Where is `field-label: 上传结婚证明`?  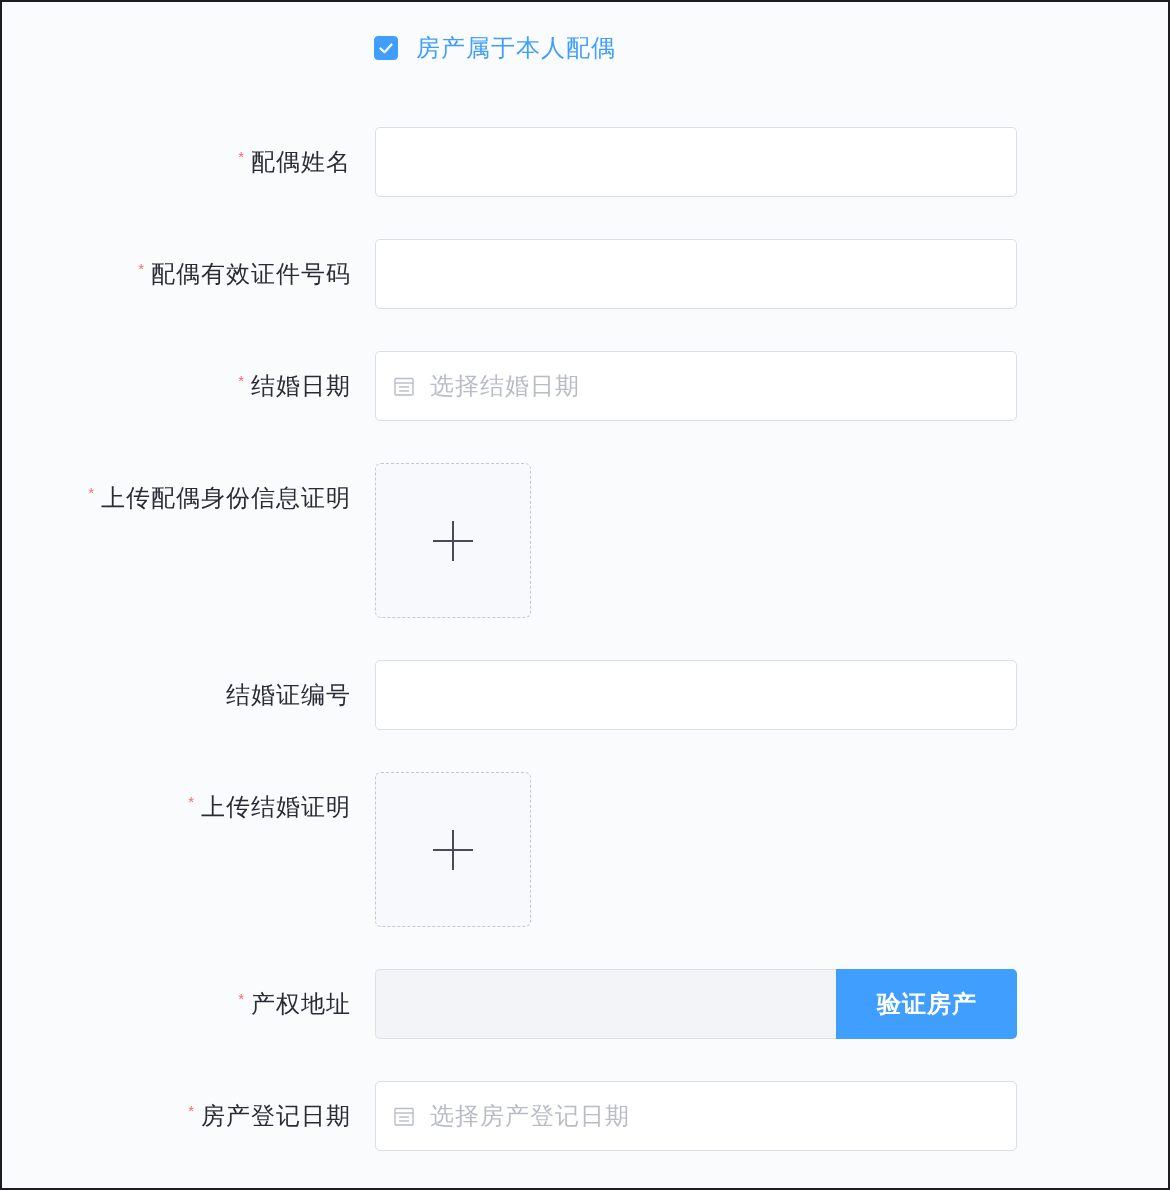 field-label: 上传结婚证明 is located at coordinates (276, 807).